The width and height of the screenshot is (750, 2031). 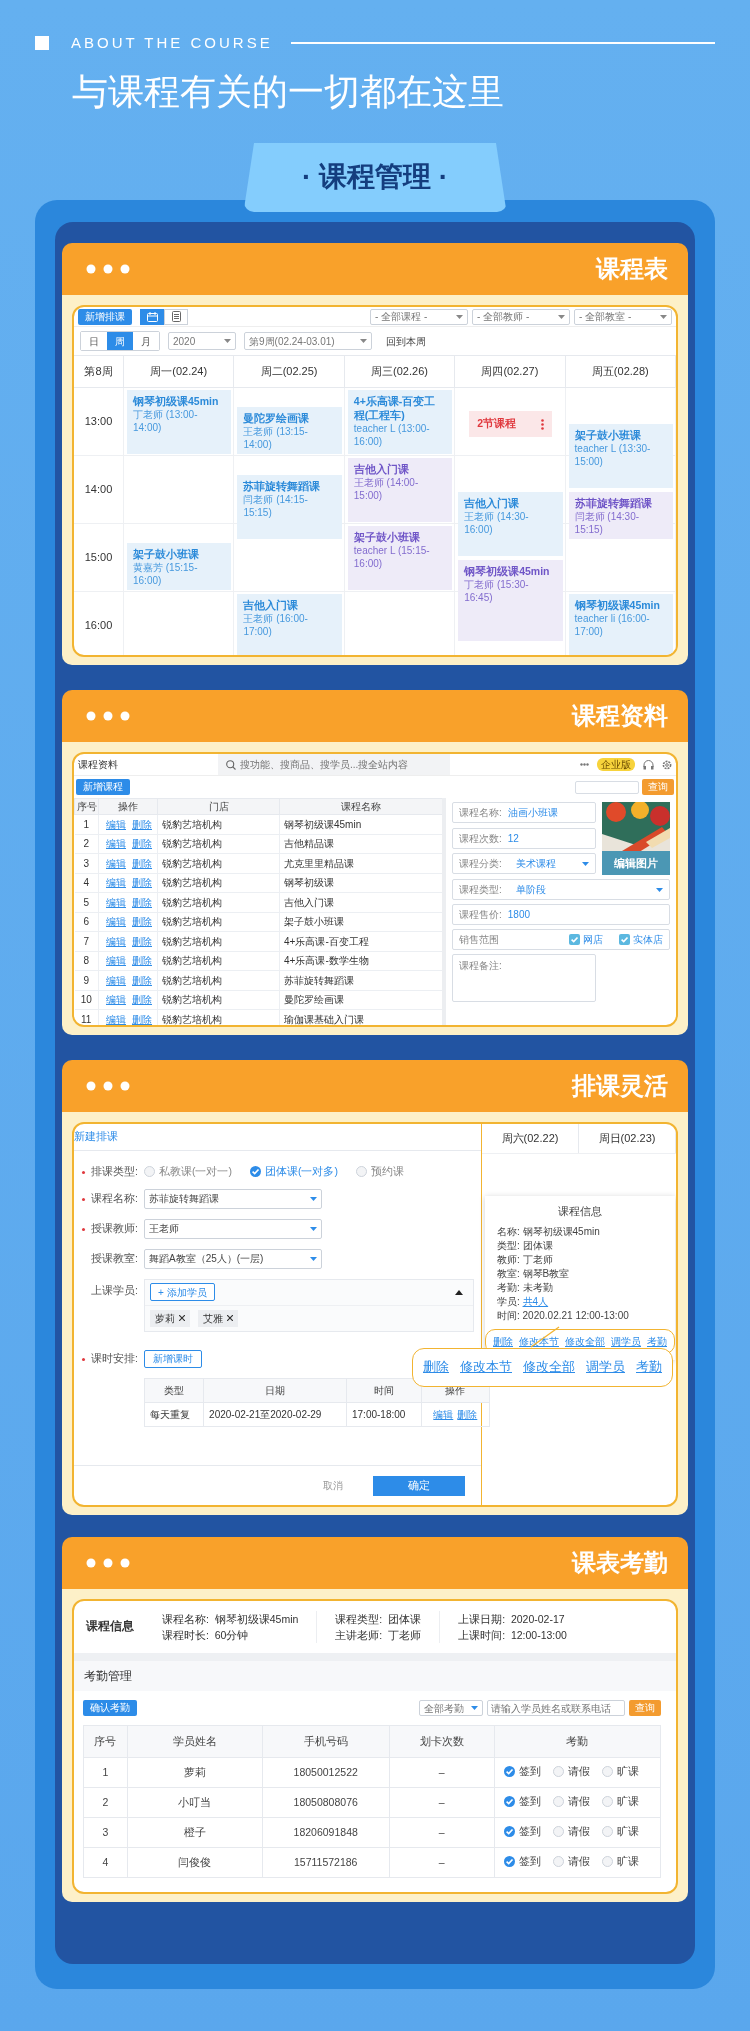 What do you see at coordinates (166, 574) in the screenshot?
I see `event-detail: 黄嘉芳 (15:15-16:00)` at bounding box center [166, 574].